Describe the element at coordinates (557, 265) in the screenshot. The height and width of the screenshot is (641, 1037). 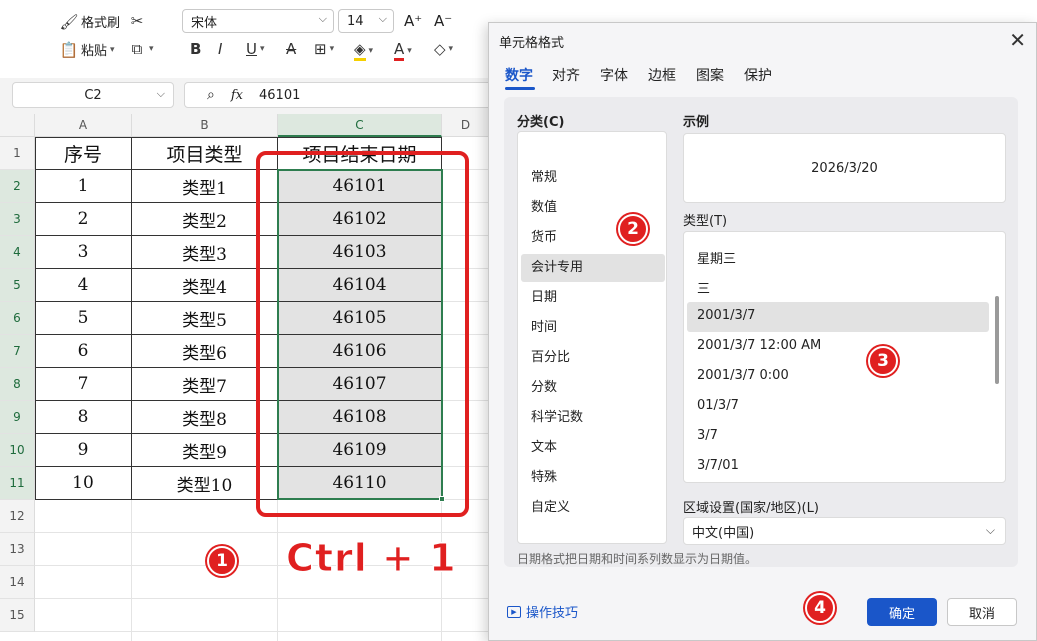
I see `category-item: 会计专用` at that location.